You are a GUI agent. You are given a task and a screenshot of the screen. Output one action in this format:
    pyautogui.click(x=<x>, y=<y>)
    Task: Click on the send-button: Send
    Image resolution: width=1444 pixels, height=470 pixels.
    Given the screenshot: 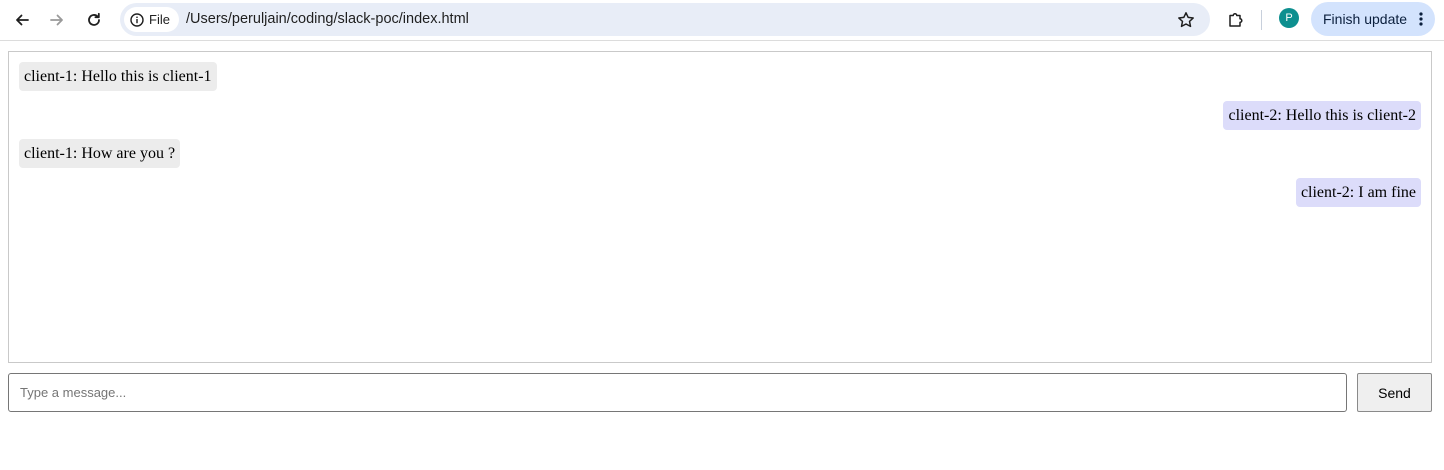 What is the action you would take?
    pyautogui.click(x=1394, y=392)
    